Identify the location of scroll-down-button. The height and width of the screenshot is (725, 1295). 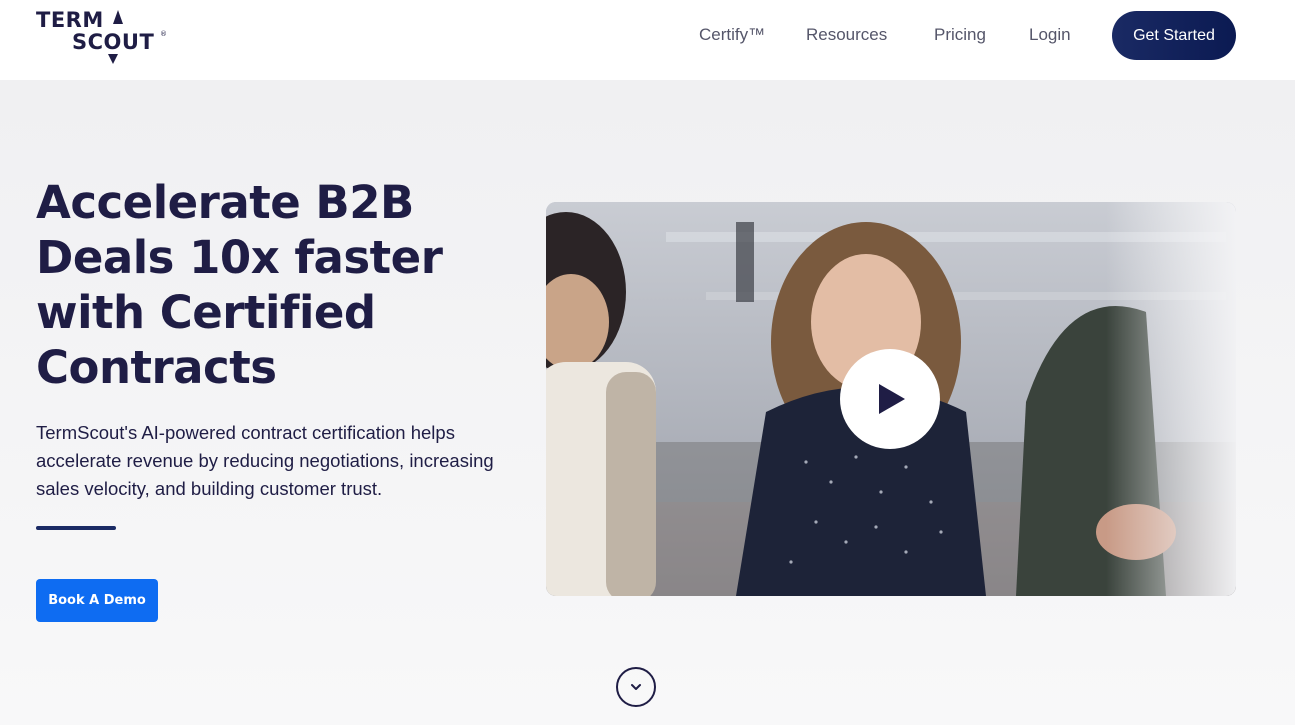
(636, 687).